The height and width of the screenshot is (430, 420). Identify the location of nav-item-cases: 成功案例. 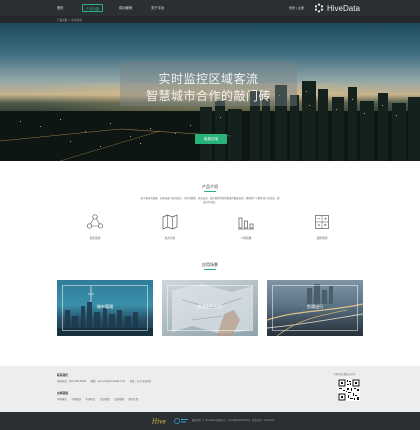
(125, 7).